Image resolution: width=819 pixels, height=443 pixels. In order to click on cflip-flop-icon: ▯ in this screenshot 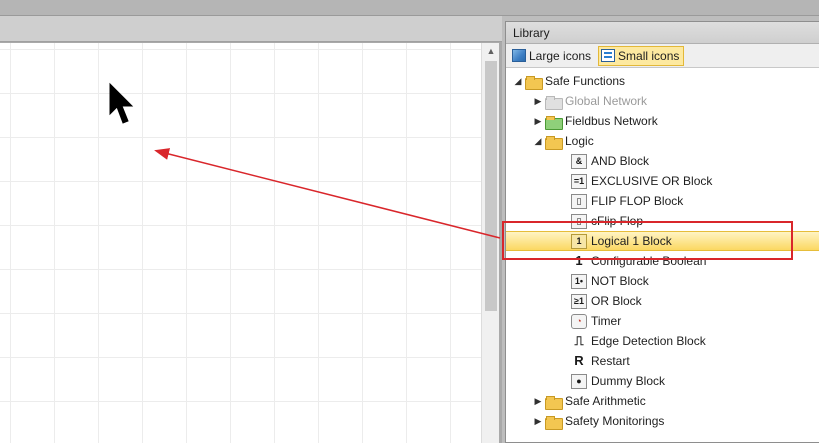, I will do `click(579, 221)`.